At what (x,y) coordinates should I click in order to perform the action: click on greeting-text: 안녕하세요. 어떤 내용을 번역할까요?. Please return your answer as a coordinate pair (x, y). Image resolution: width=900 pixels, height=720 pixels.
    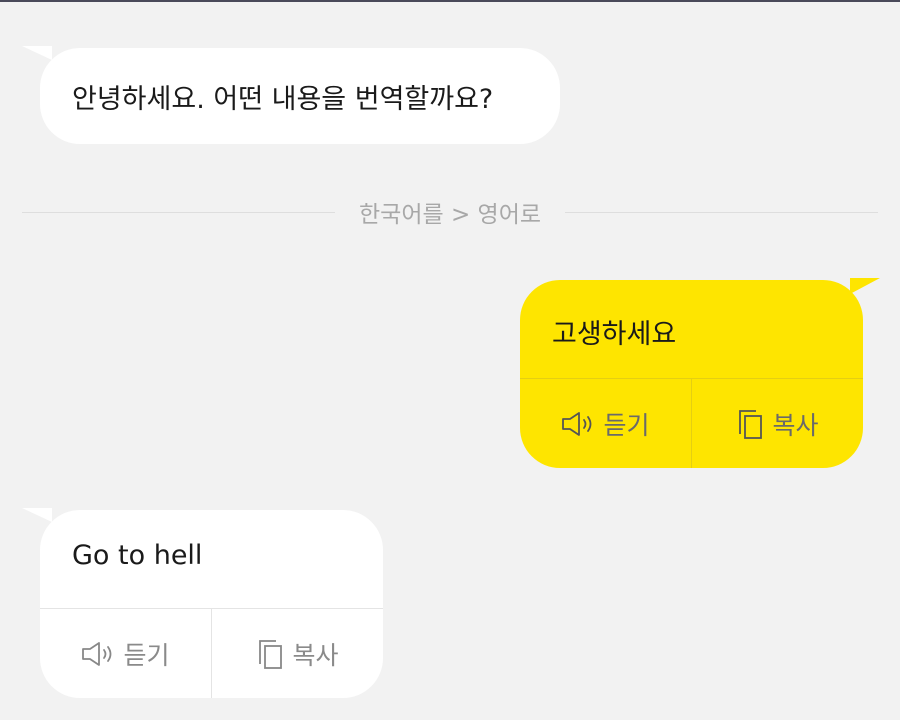
    Looking at the image, I should click on (283, 99).